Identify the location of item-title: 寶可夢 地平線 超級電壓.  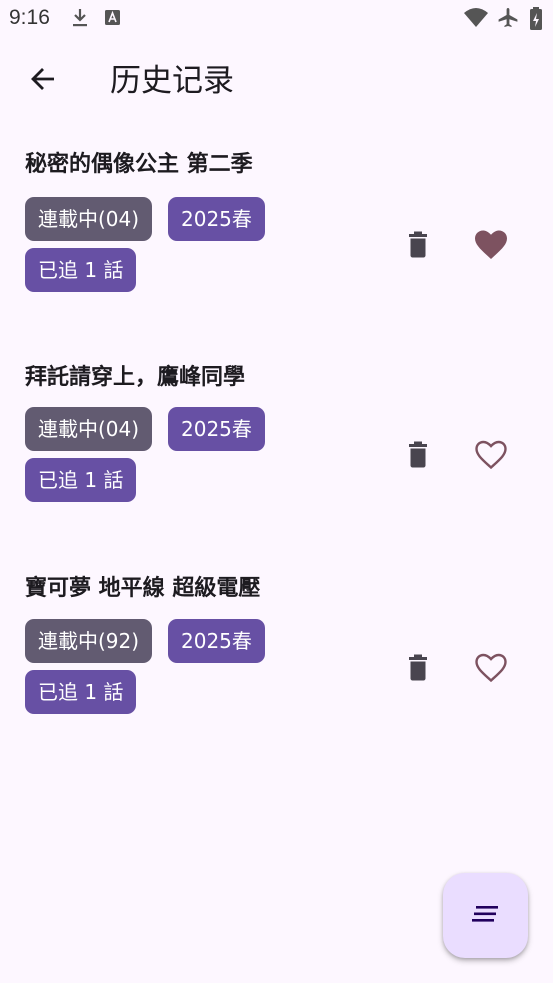
(143, 588).